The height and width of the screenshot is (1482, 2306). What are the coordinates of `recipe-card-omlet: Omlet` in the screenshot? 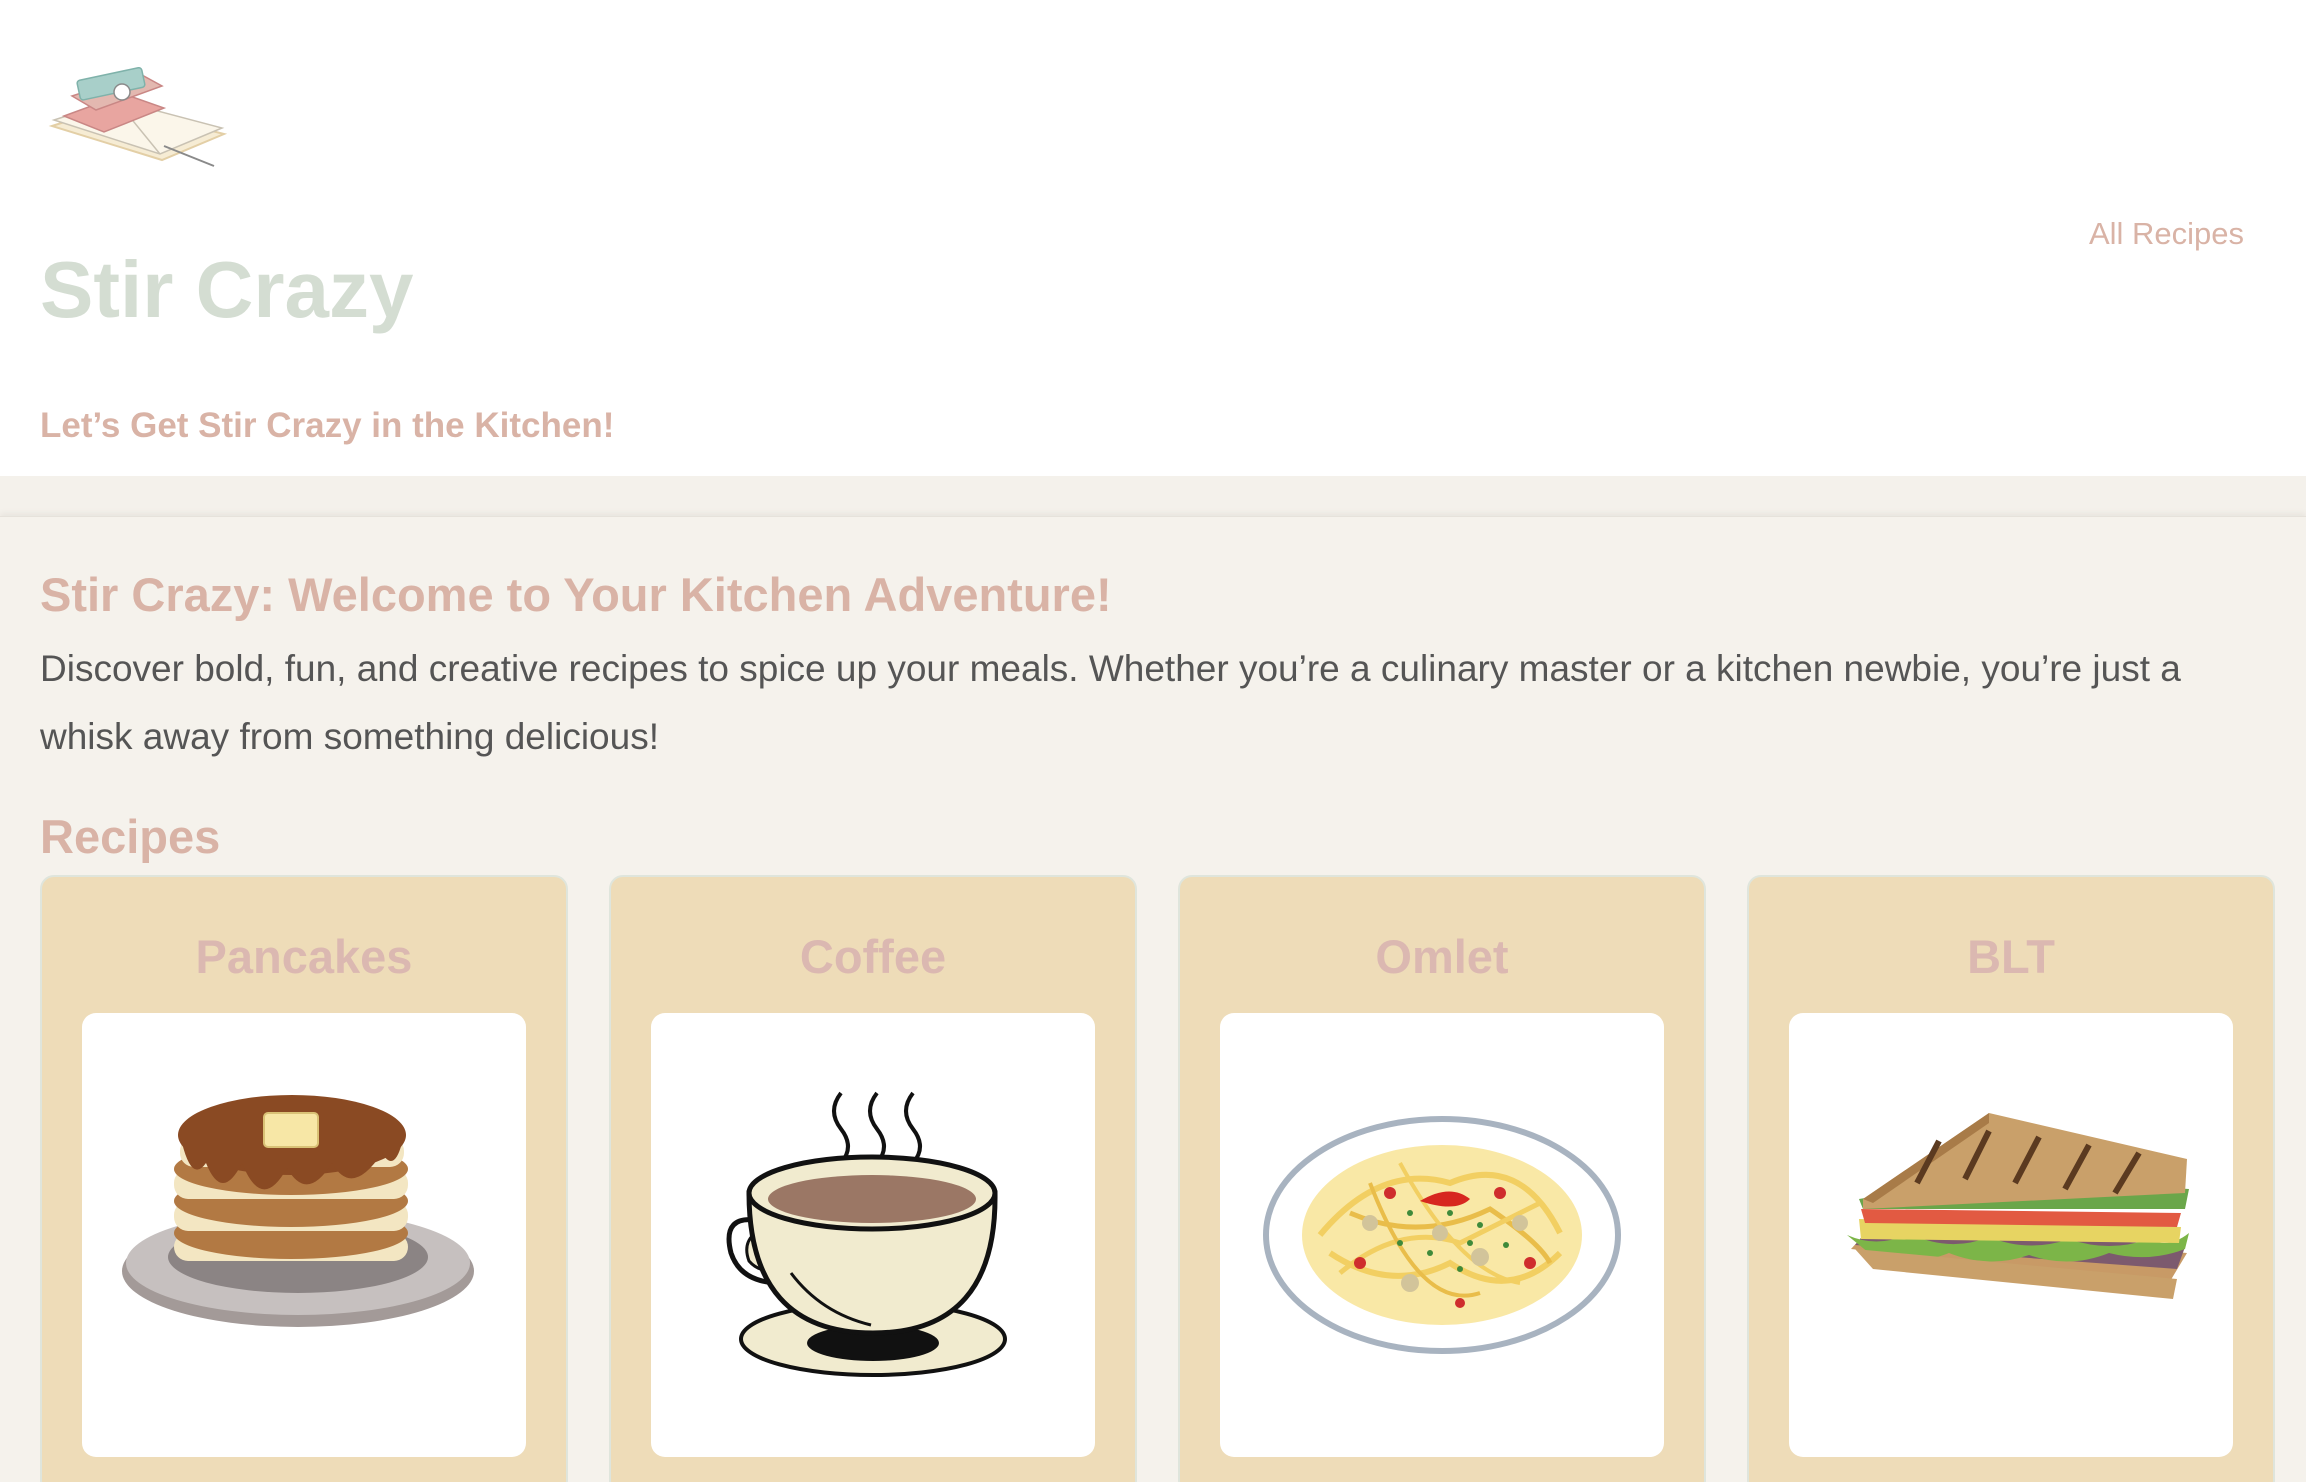 It's located at (1442, 1178).